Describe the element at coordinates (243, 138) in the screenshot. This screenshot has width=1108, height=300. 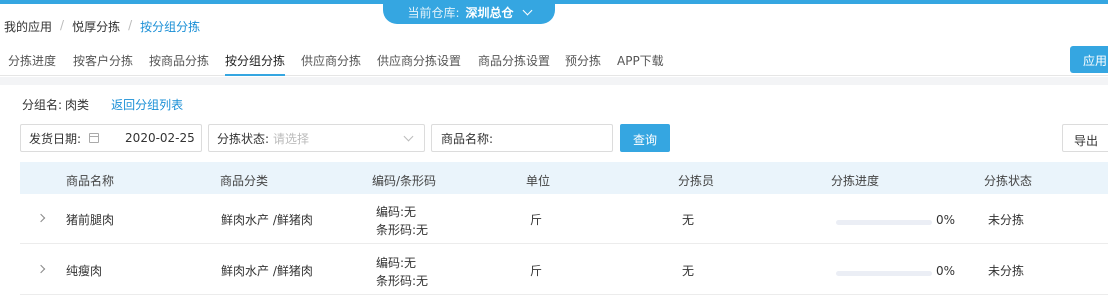
I see `sort-status-label: 分拣状态:` at that location.